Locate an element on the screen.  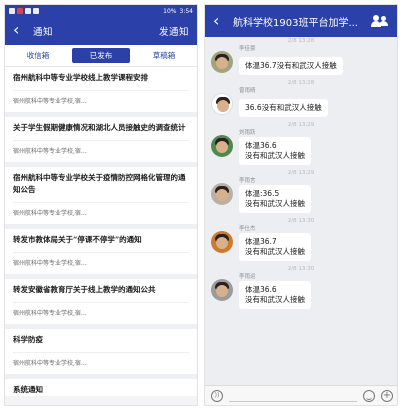
message-bubble: 体温36.7 没有和武汉人接触 is located at coordinates (275, 247).